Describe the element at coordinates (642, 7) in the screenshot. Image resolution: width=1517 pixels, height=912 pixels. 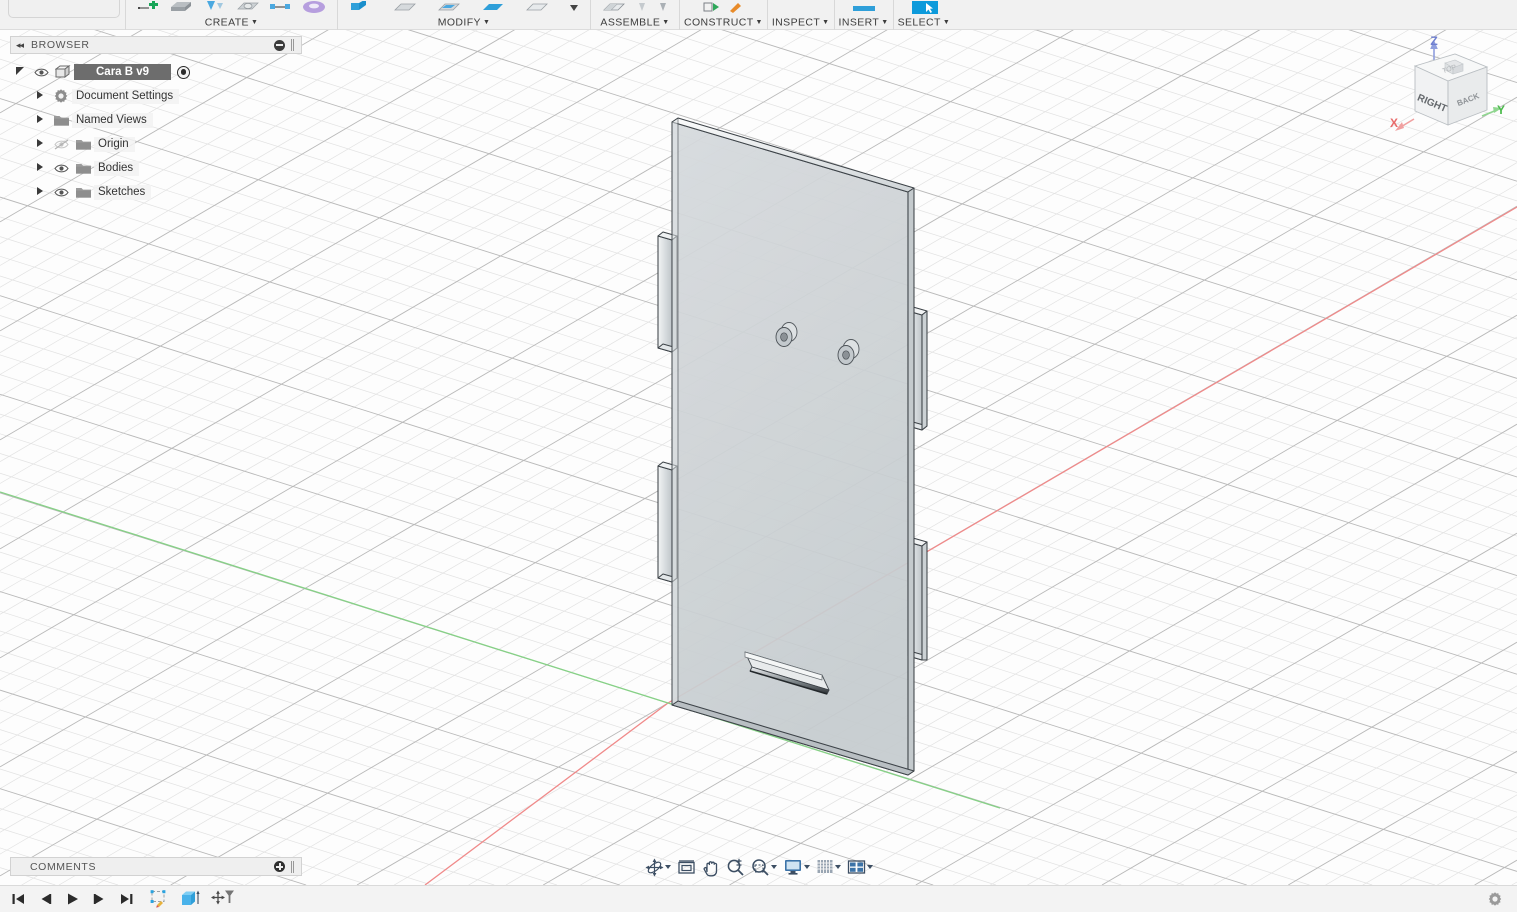
I see `joint-icon` at that location.